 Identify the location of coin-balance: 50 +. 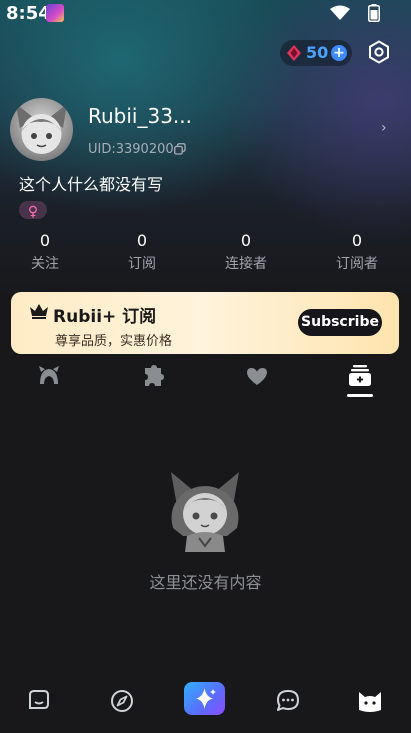
(316, 53).